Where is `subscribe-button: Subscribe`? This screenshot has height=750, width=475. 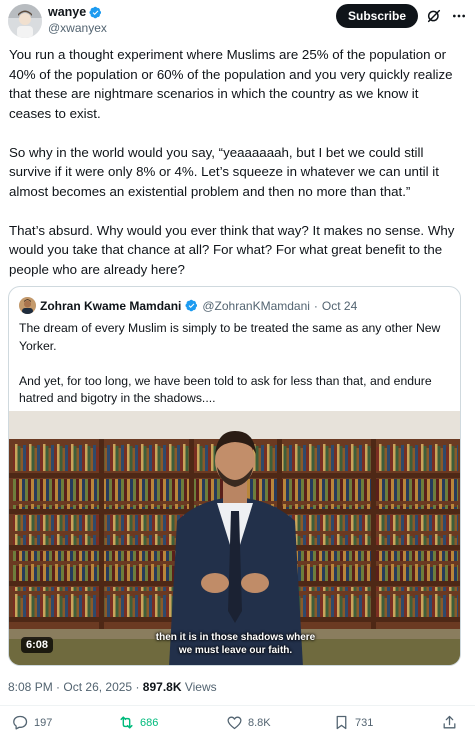 subscribe-button: Subscribe is located at coordinates (377, 16).